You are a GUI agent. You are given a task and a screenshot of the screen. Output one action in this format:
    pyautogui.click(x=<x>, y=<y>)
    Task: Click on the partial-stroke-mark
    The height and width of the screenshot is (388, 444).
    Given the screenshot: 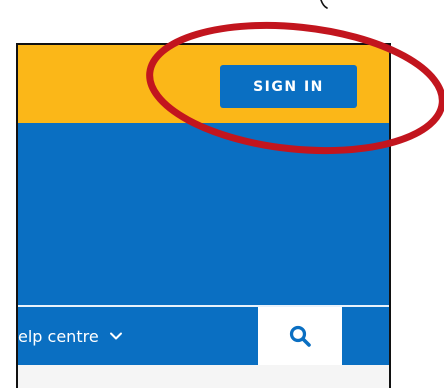 What is the action you would take?
    pyautogui.click(x=324, y=4)
    